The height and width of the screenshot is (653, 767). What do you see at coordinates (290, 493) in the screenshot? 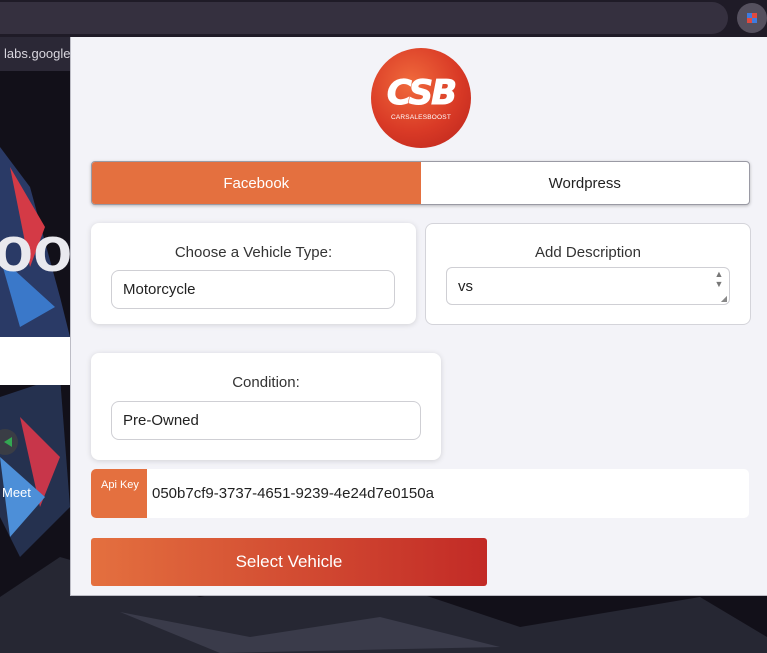
I see `api-key-input: 050b7cf9-3737-4651-9239-4e24d7e0150a` at bounding box center [290, 493].